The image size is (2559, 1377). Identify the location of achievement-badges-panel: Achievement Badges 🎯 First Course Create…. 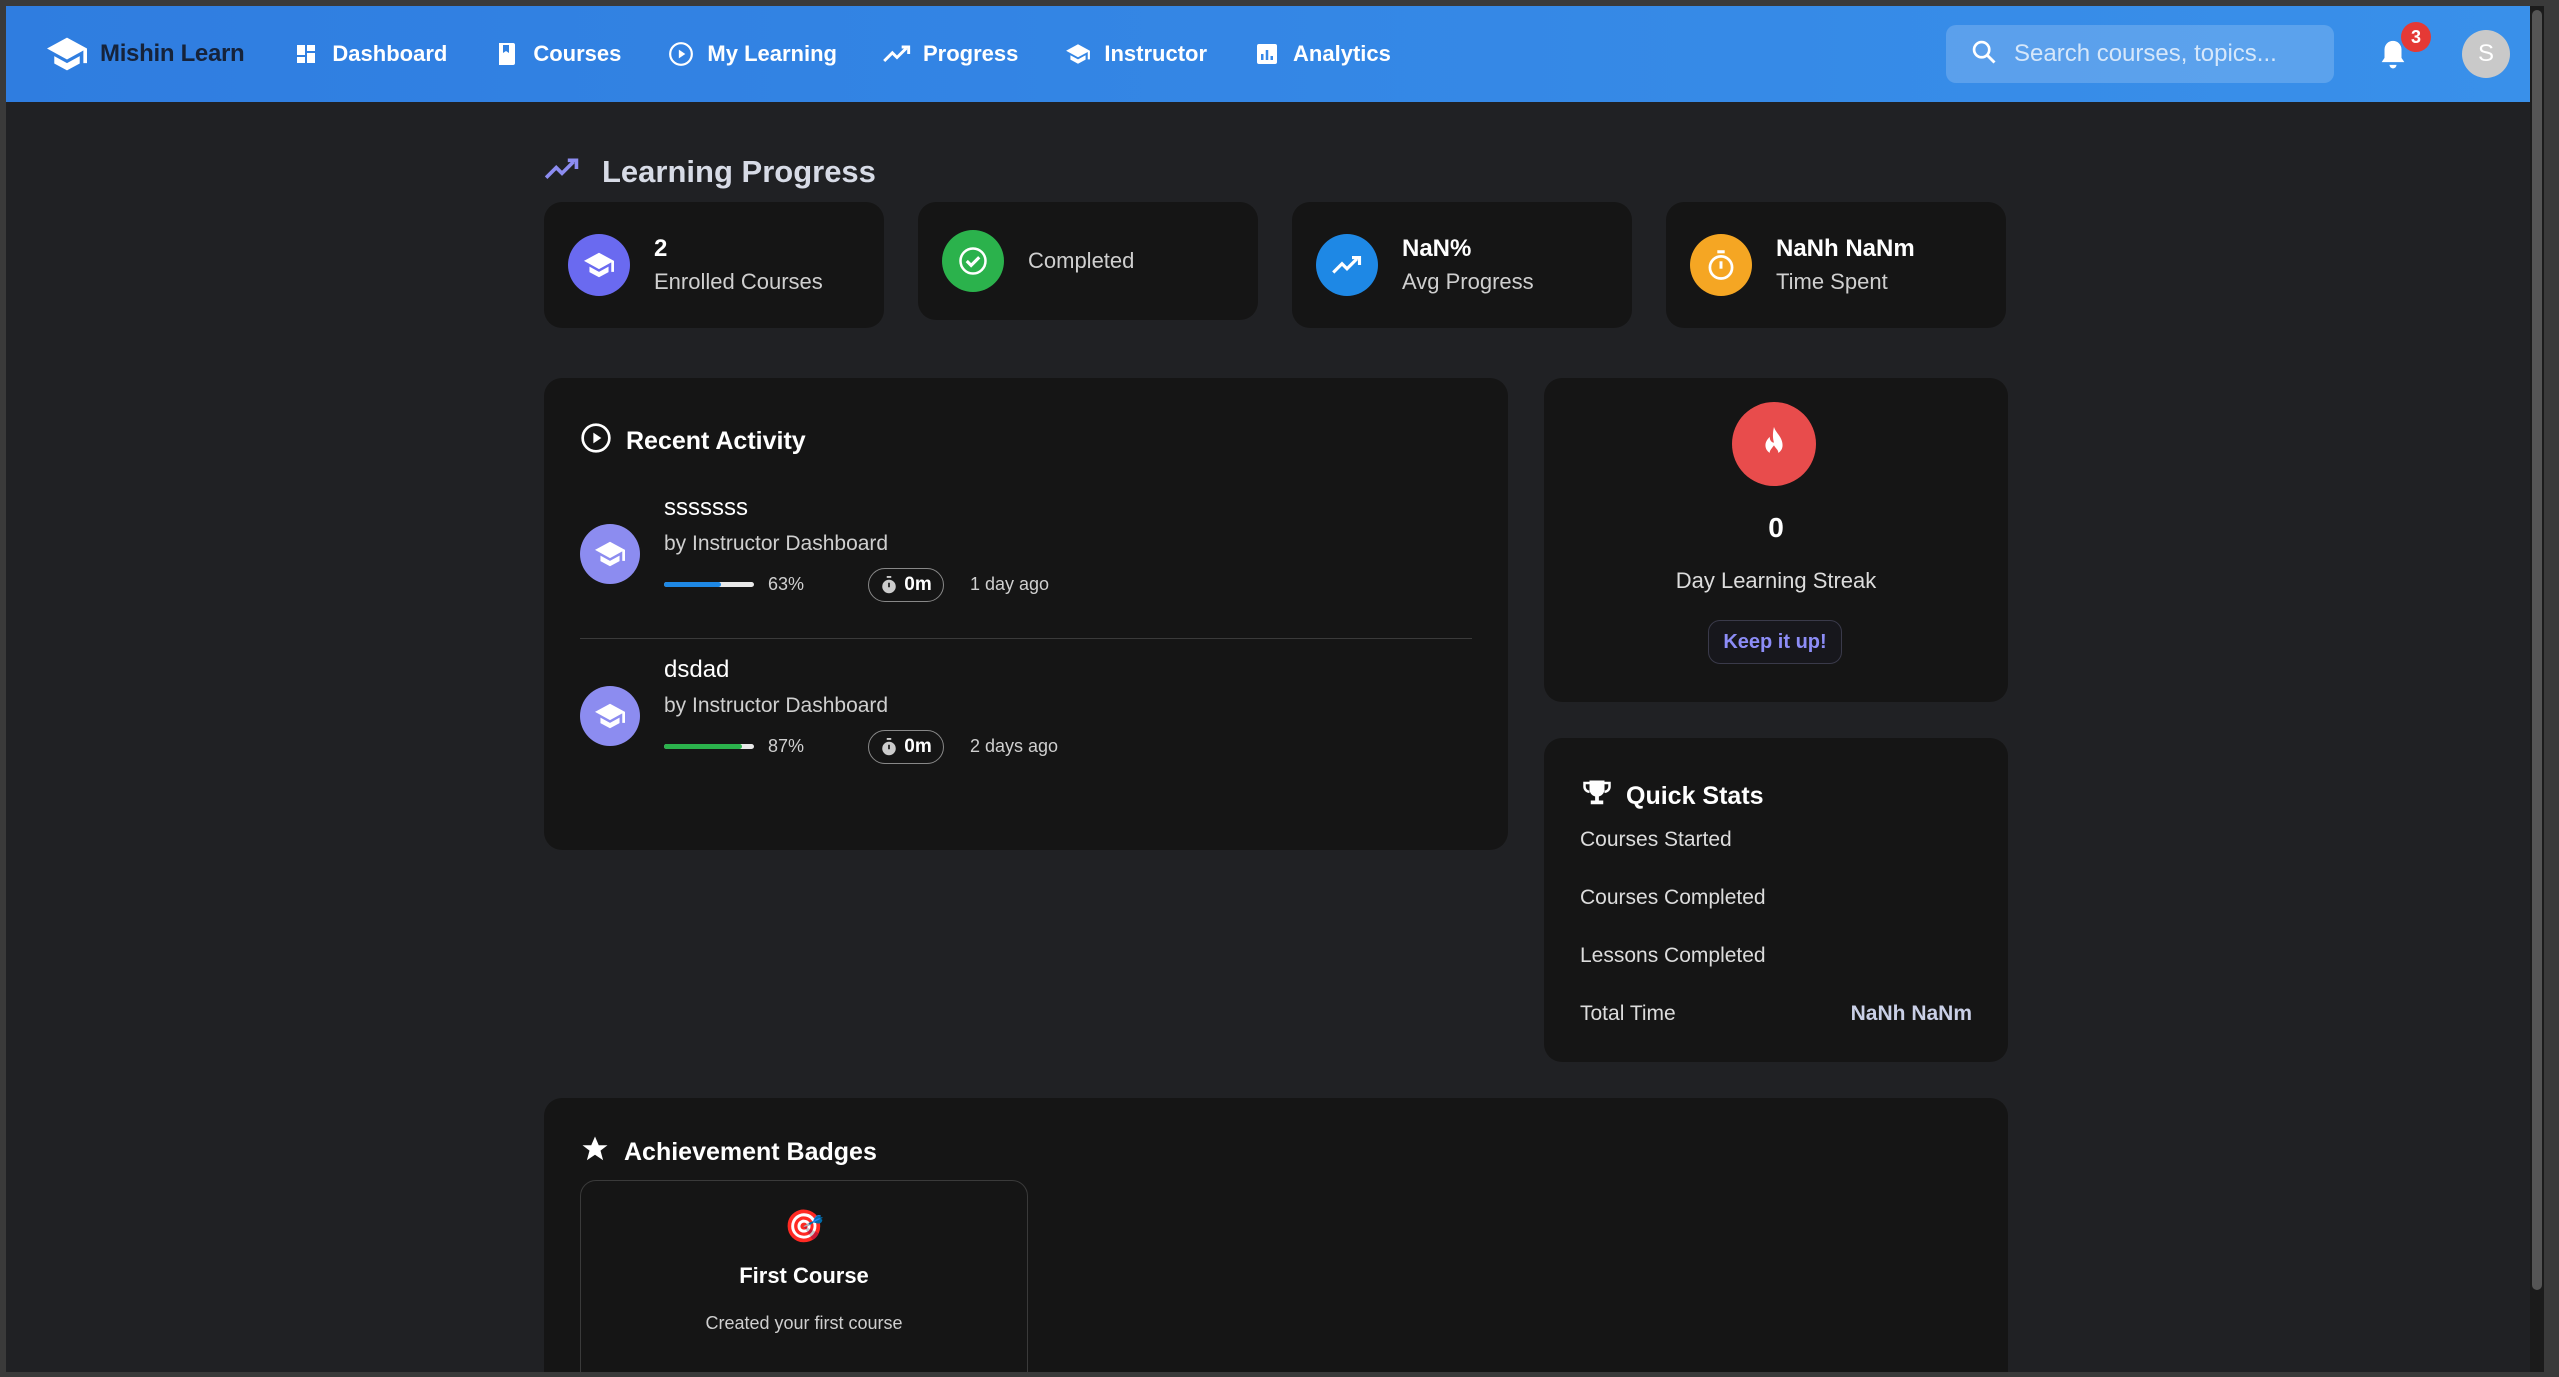
(1276, 1235).